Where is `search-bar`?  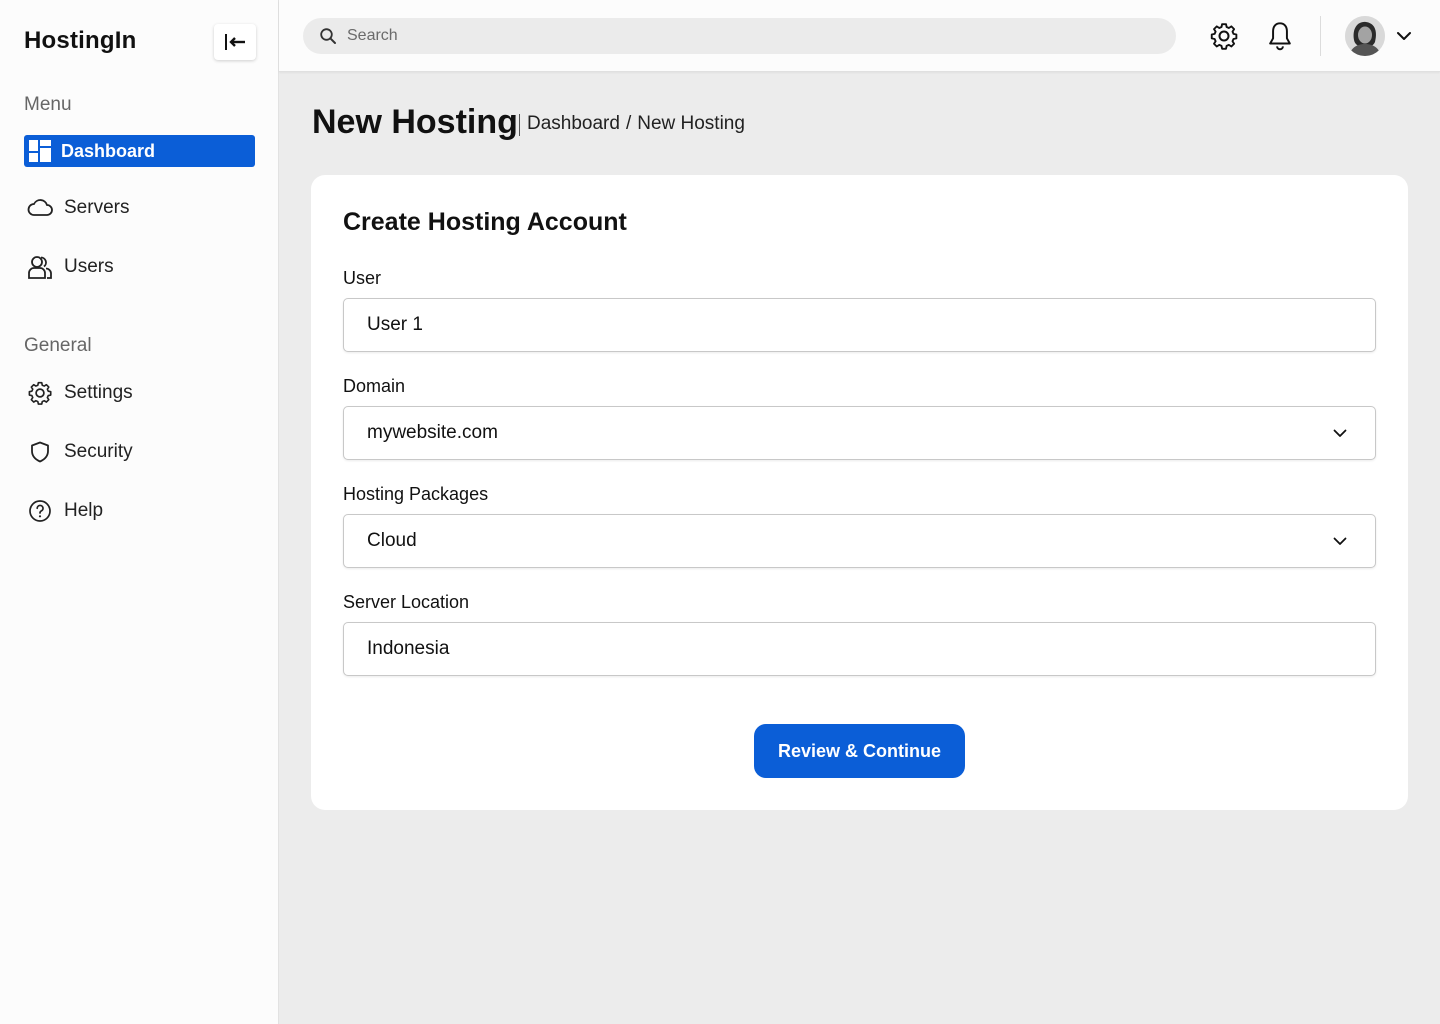 search-bar is located at coordinates (739, 36).